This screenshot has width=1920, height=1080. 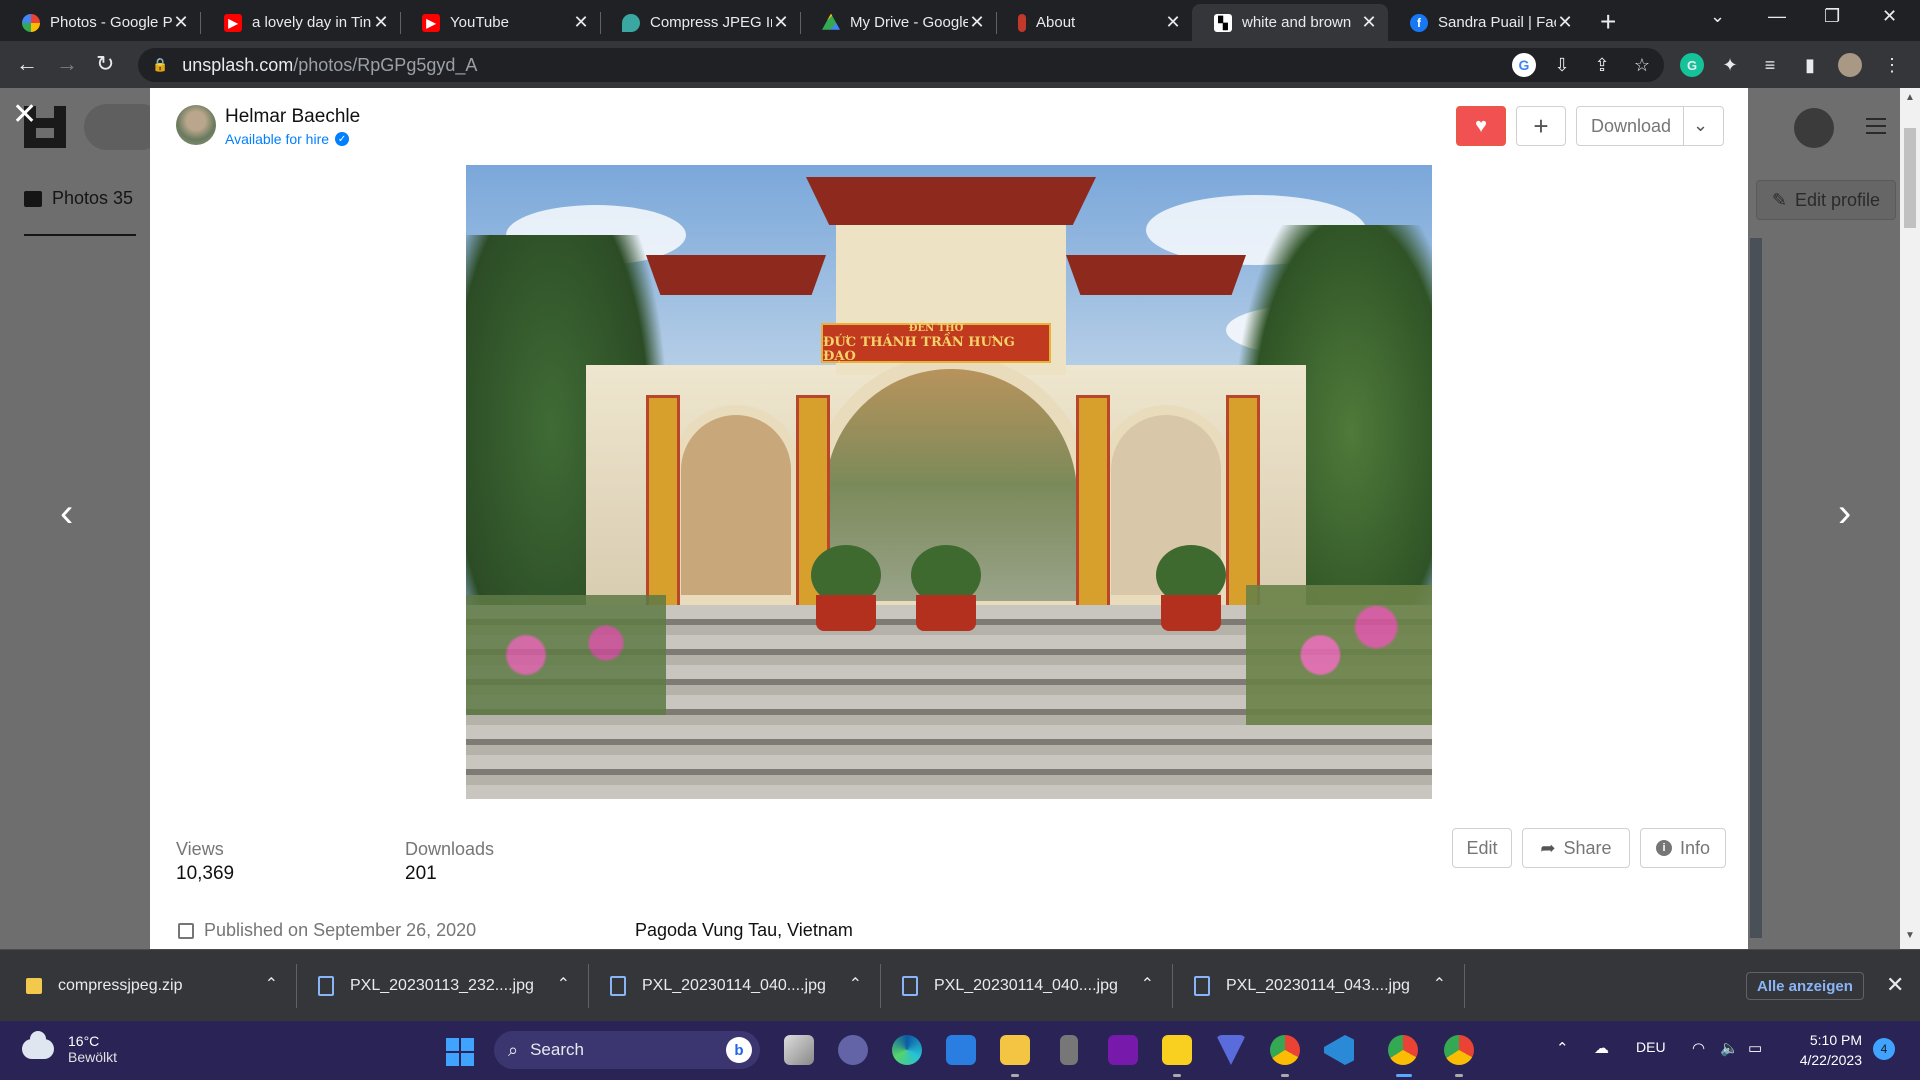 I want to click on previous-photo-arrow-icon: ‹, so click(x=66, y=513).